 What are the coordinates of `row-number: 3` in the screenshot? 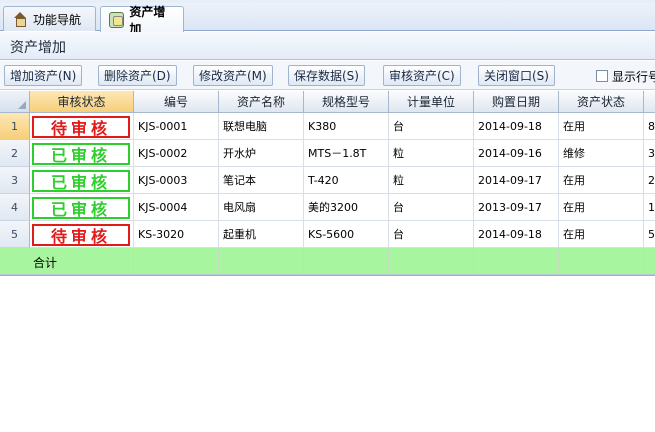 It's located at (15, 180).